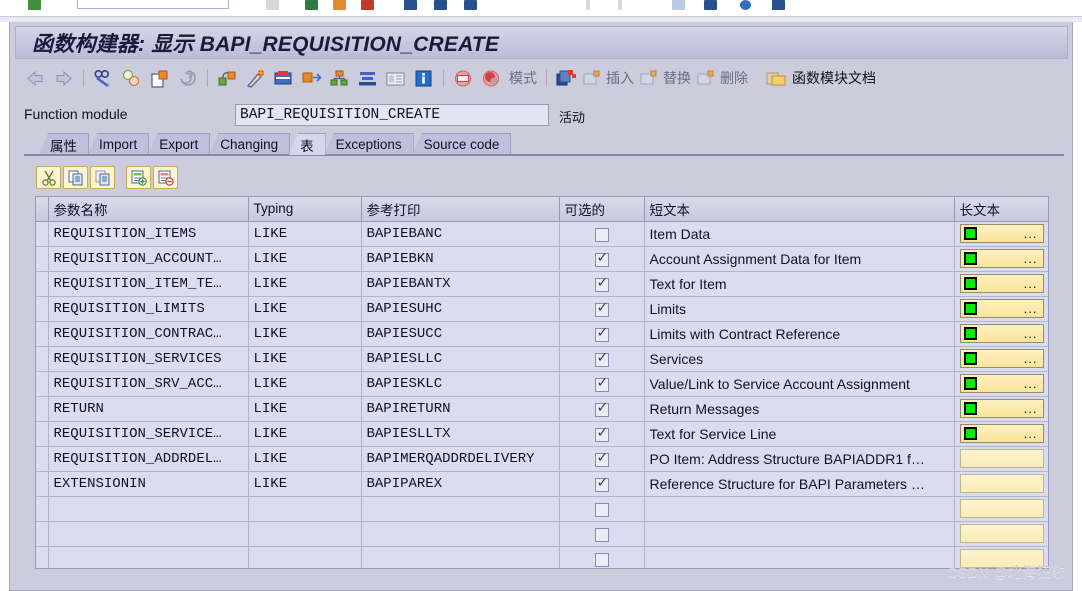 The image size is (1082, 591). What do you see at coordinates (64, 144) in the screenshot?
I see `tab-attributes: 属性` at bounding box center [64, 144].